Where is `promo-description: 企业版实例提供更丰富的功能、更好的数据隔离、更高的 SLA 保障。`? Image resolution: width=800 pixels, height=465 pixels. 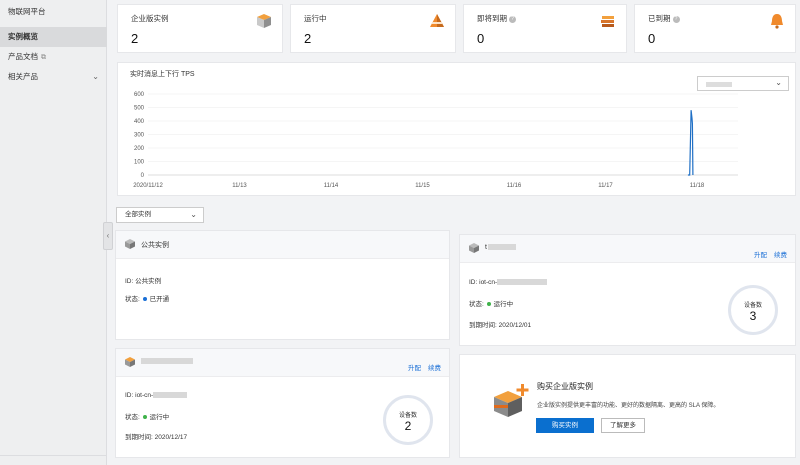 promo-description: 企业版实例提供更丰富的功能、更好的数据隔离、更高的 SLA 保障。 is located at coordinates (628, 406).